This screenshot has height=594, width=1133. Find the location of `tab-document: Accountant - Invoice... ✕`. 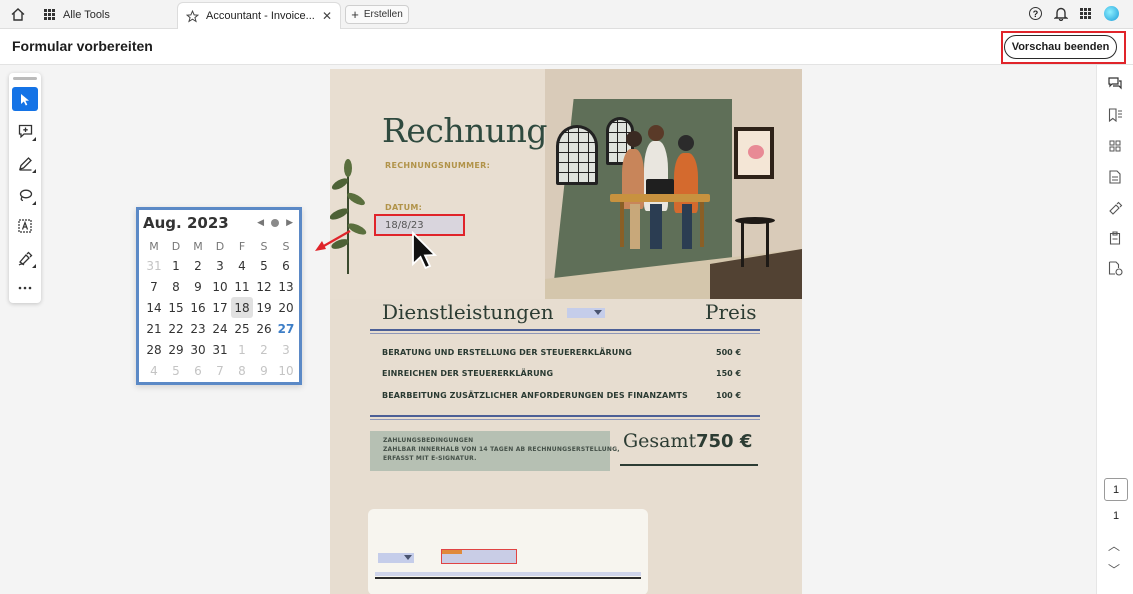

tab-document: Accountant - Invoice... ✕ is located at coordinates (259, 15).